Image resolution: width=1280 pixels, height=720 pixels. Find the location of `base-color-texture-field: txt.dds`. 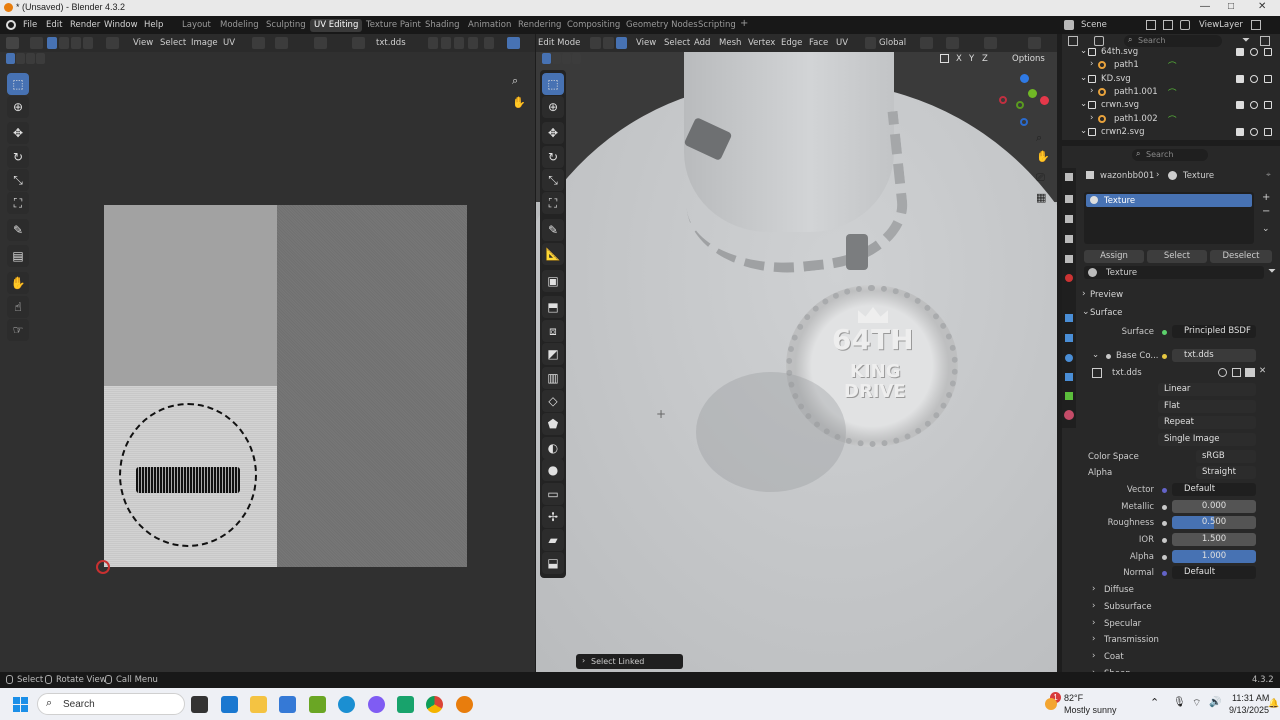

base-color-texture-field: txt.dds is located at coordinates (1214, 355).